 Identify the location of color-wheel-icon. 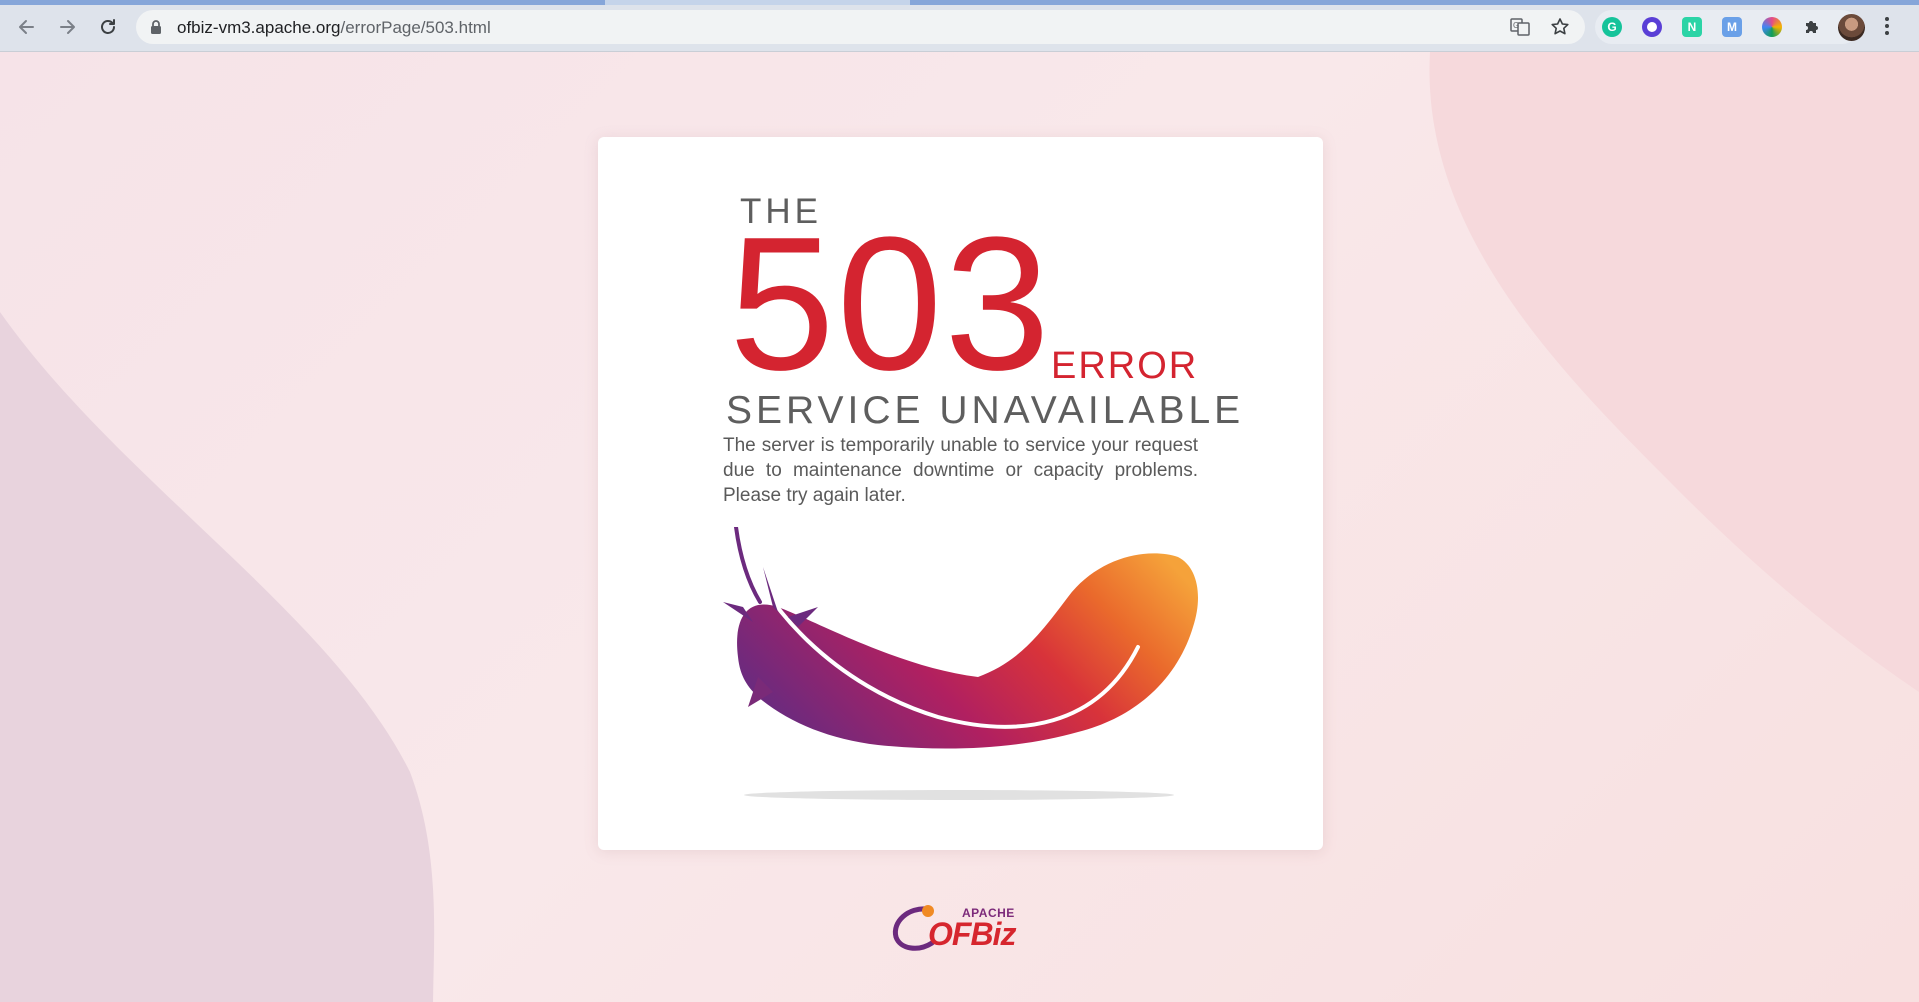
(1772, 27).